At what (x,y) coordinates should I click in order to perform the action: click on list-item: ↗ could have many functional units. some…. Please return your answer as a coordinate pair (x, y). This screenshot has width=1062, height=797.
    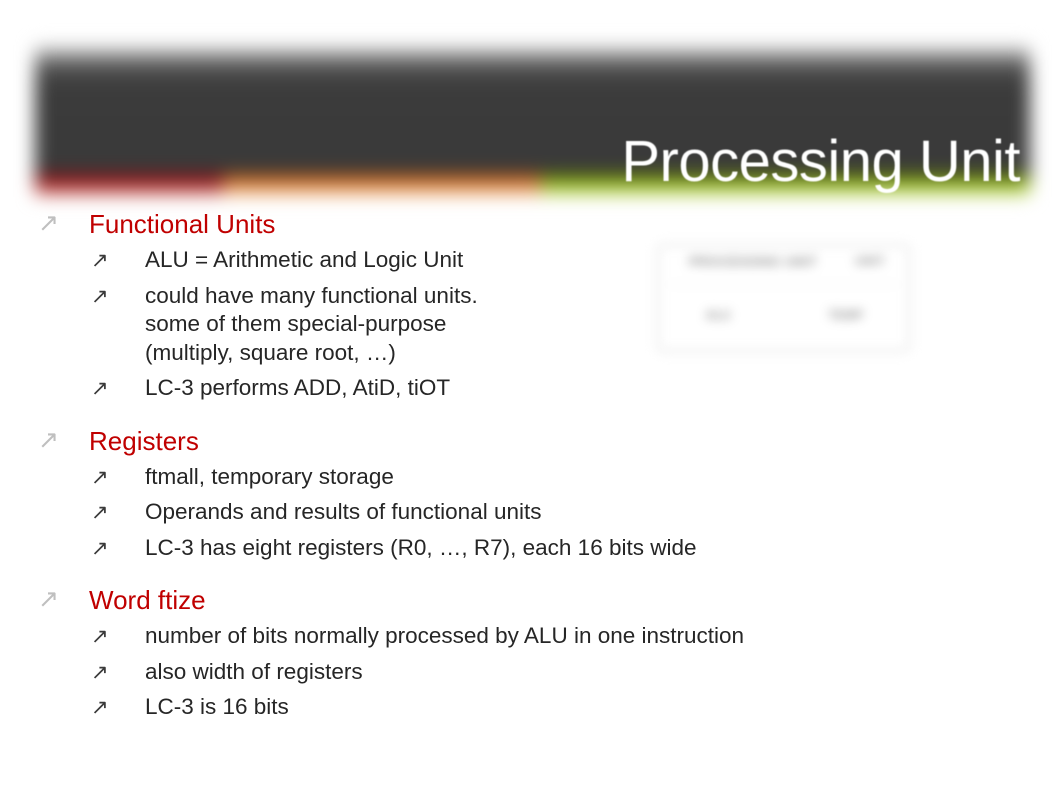
    Looking at the image, I should click on (531, 325).